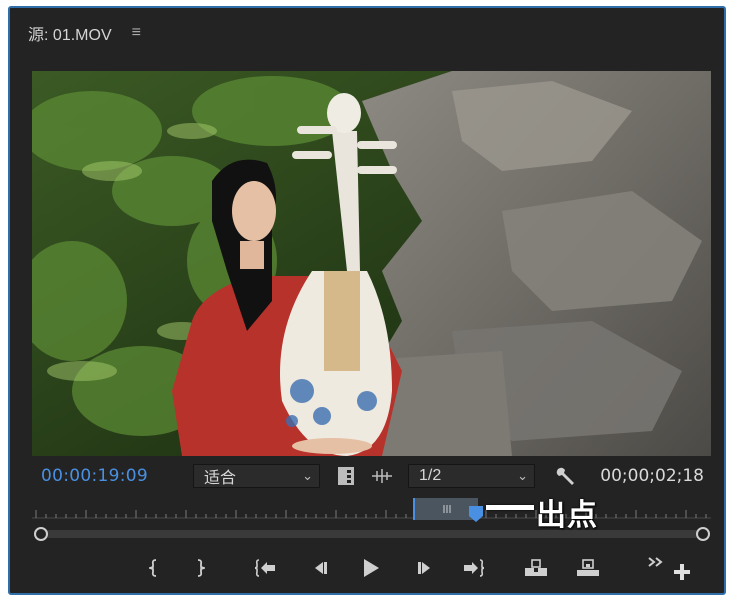  Describe the element at coordinates (346, 476) in the screenshot. I see `safe-margins-icon` at that location.